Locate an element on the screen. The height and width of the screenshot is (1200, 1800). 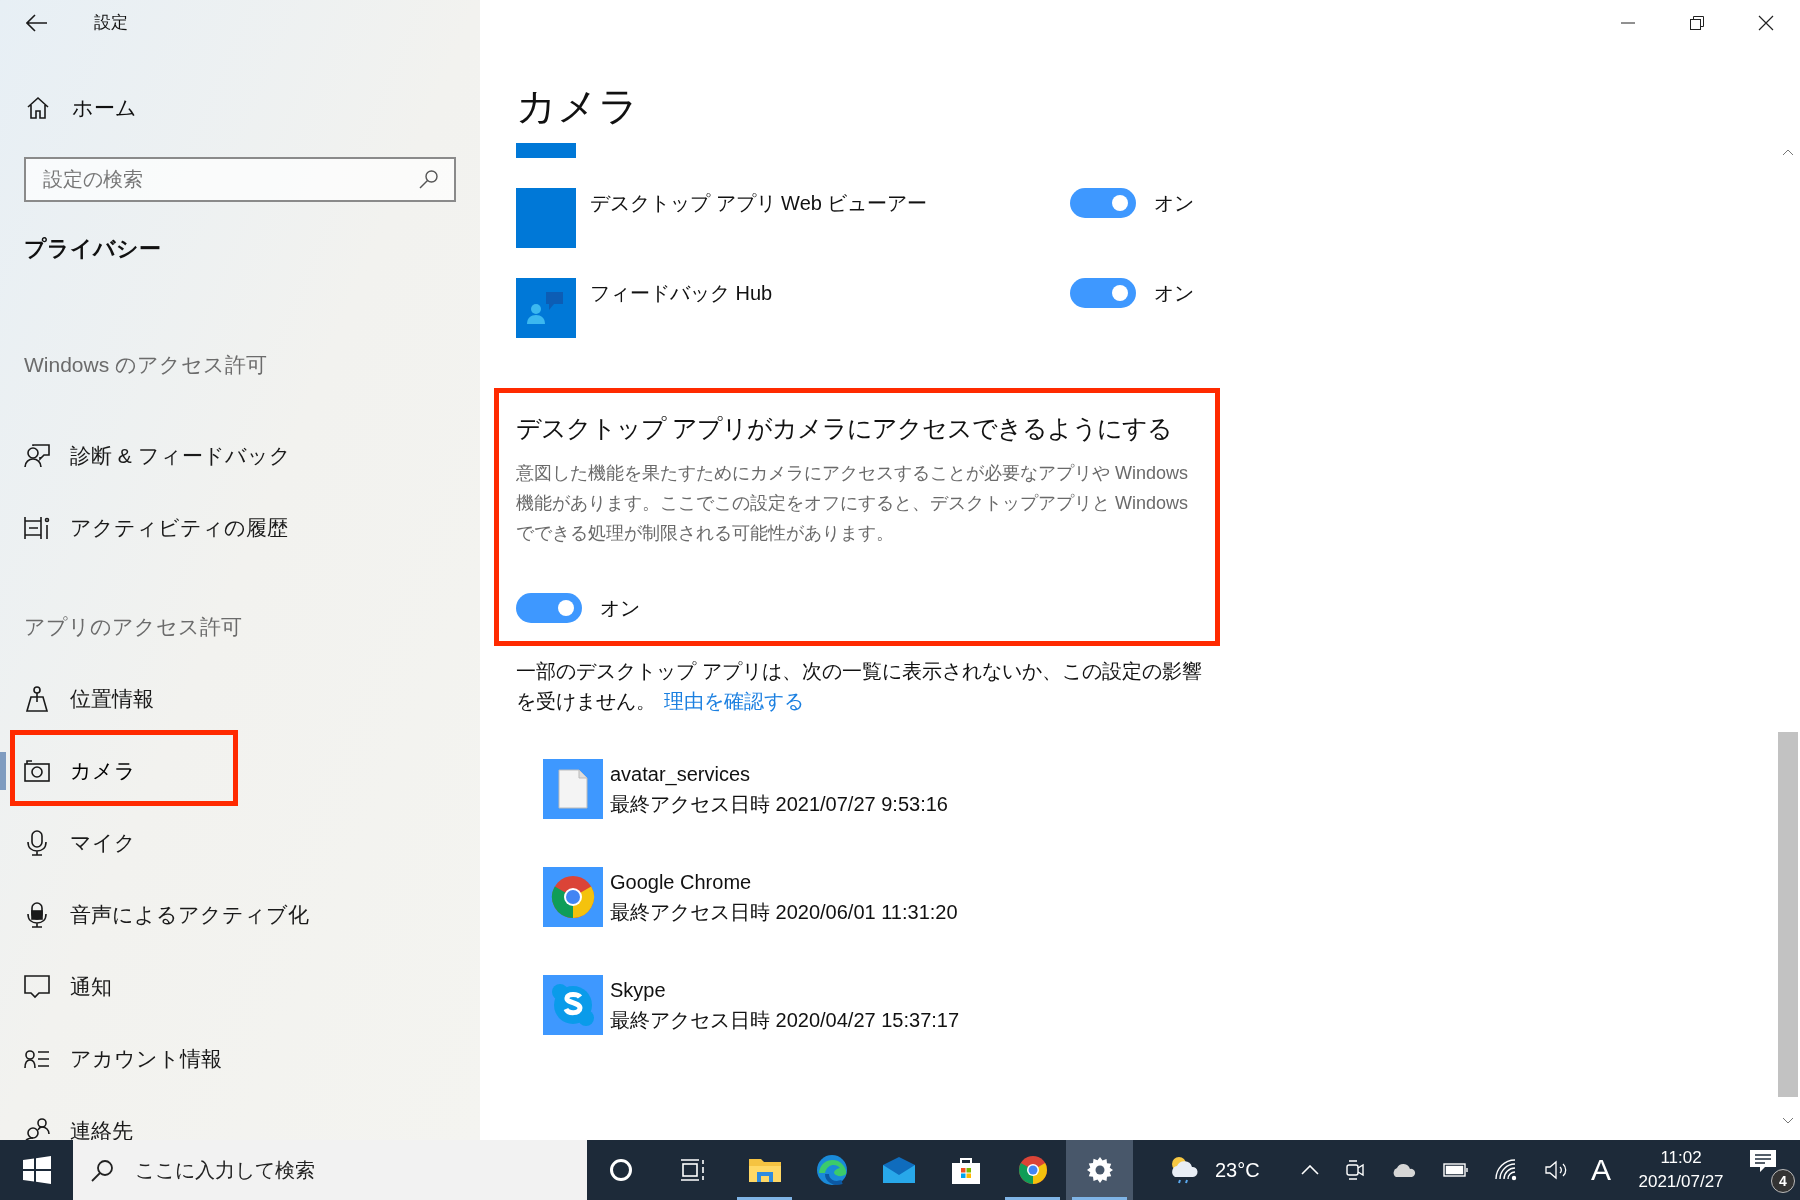
sidebar-item: 通知 is located at coordinates (91, 987).